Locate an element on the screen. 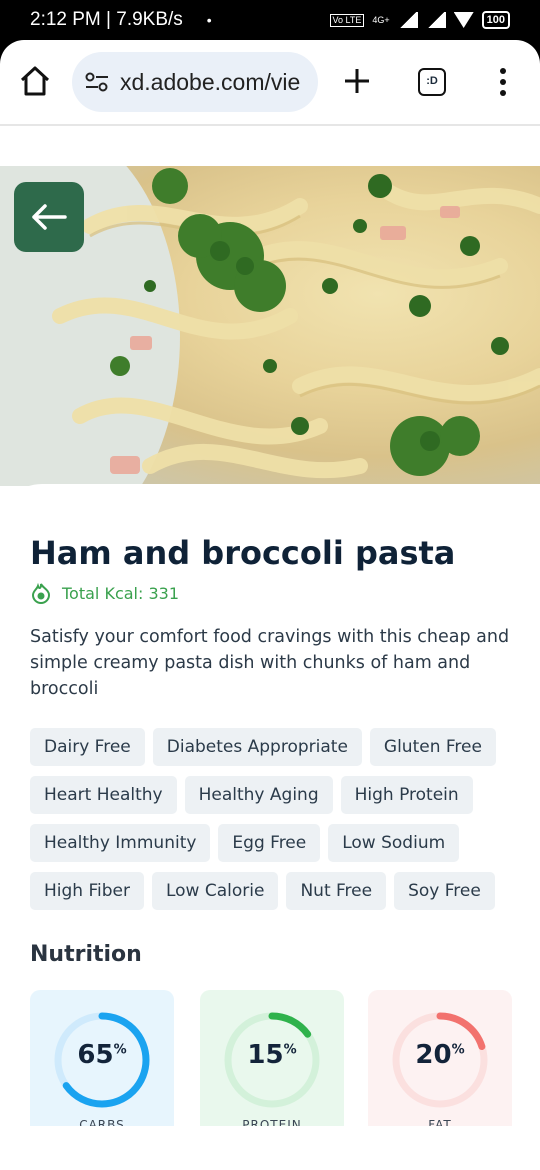 The image size is (540, 1170). diet-tag: Healthy Immunity is located at coordinates (120, 843).